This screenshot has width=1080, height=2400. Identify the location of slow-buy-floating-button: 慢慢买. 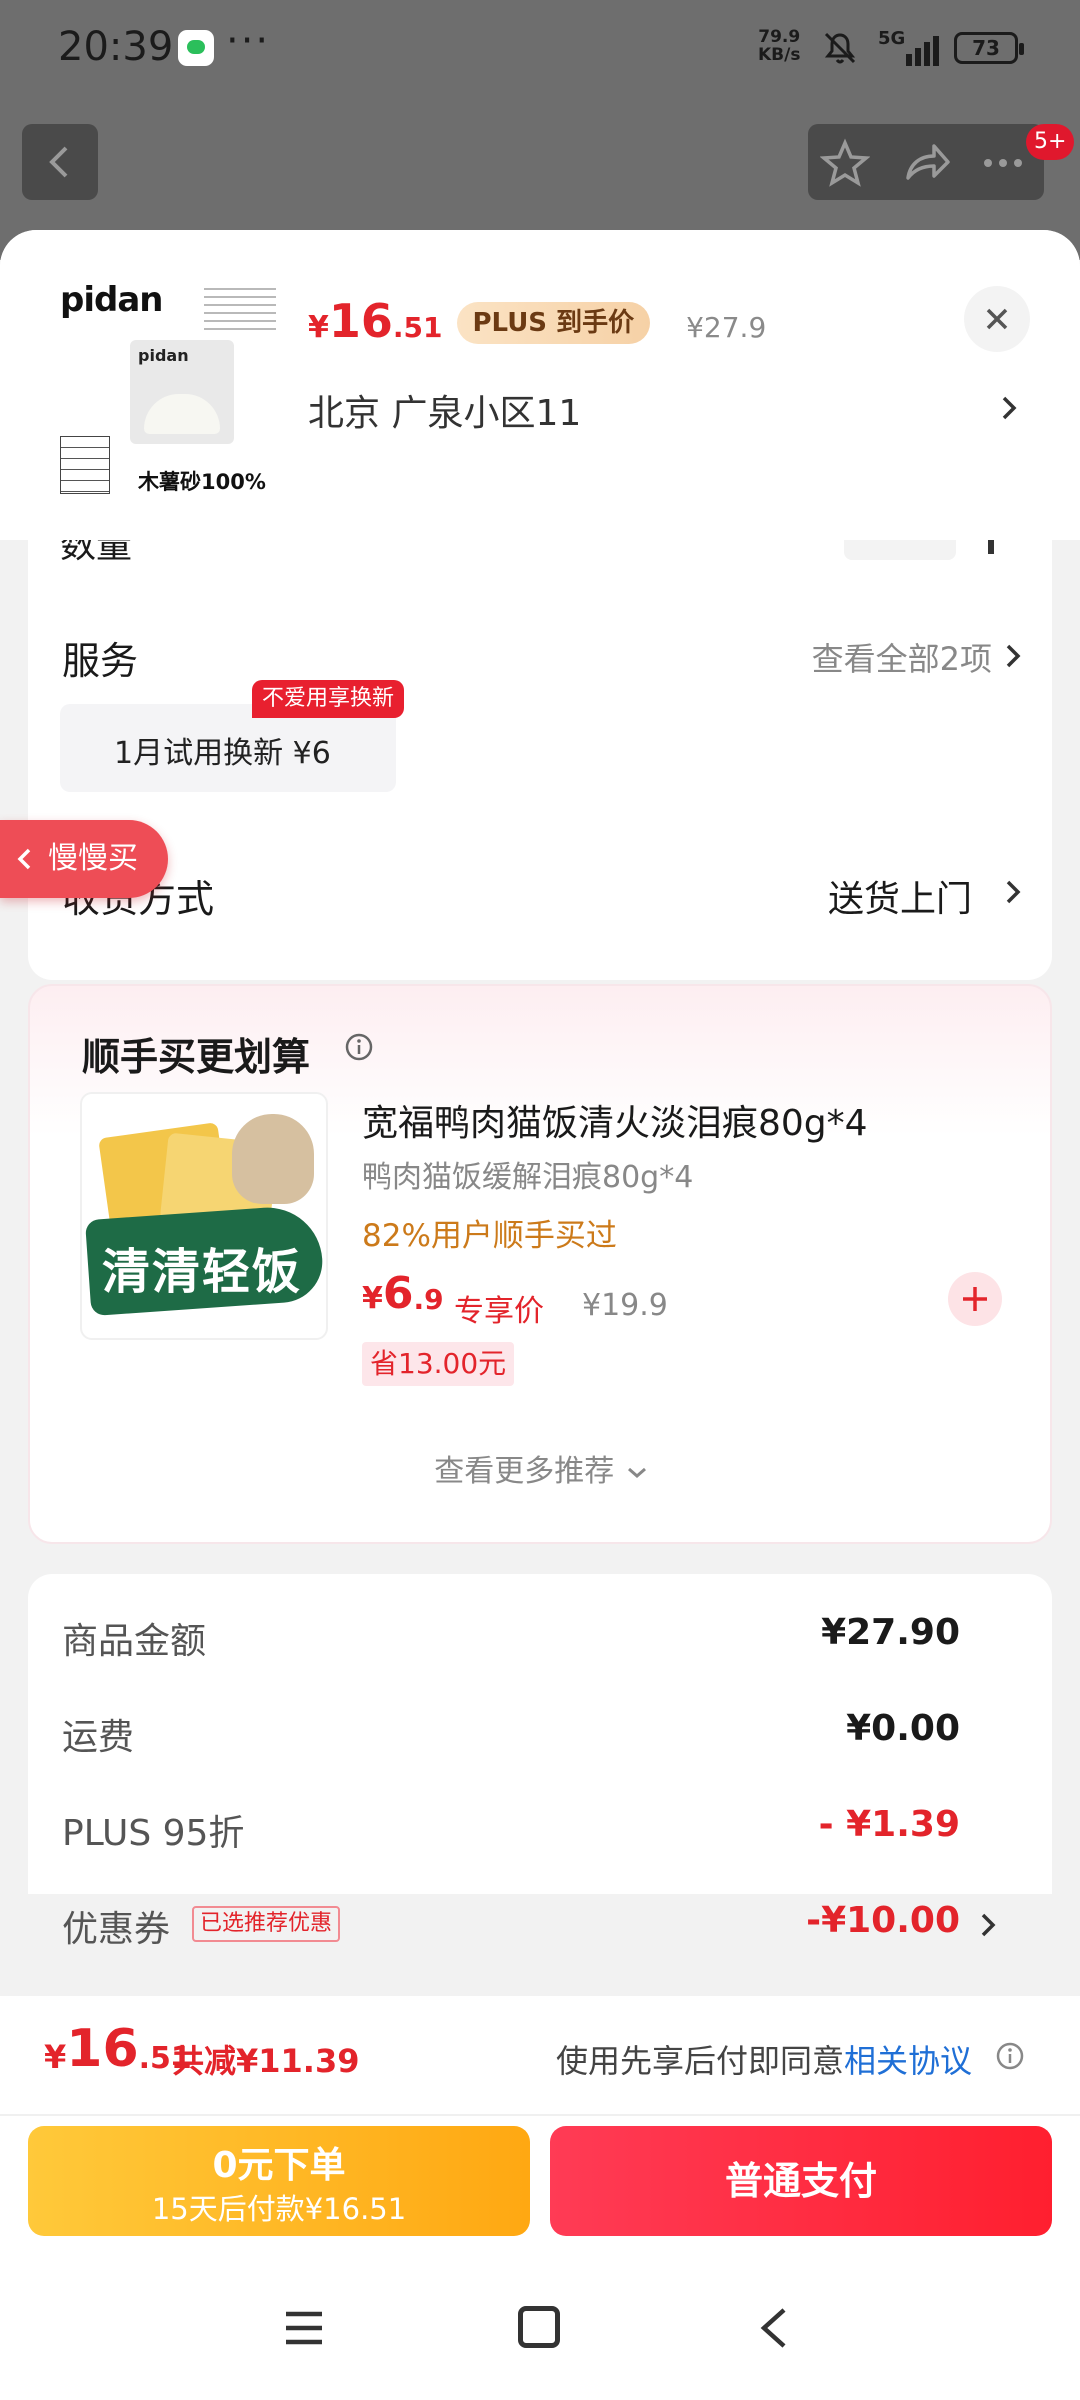
(84, 859).